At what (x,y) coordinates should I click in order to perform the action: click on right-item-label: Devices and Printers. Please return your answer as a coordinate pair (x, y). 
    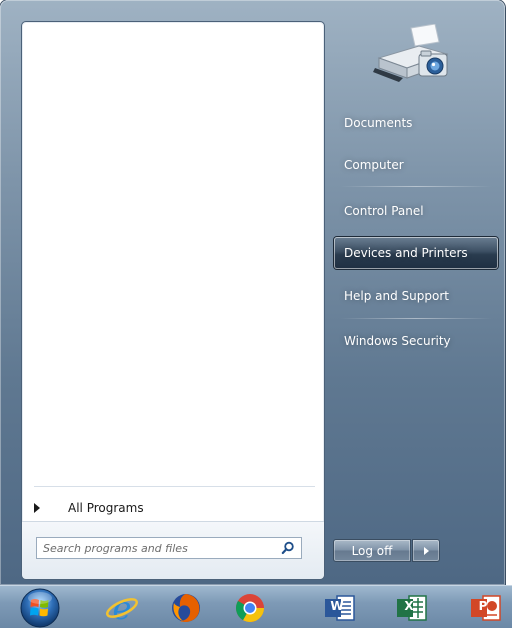
    Looking at the image, I should click on (406, 253).